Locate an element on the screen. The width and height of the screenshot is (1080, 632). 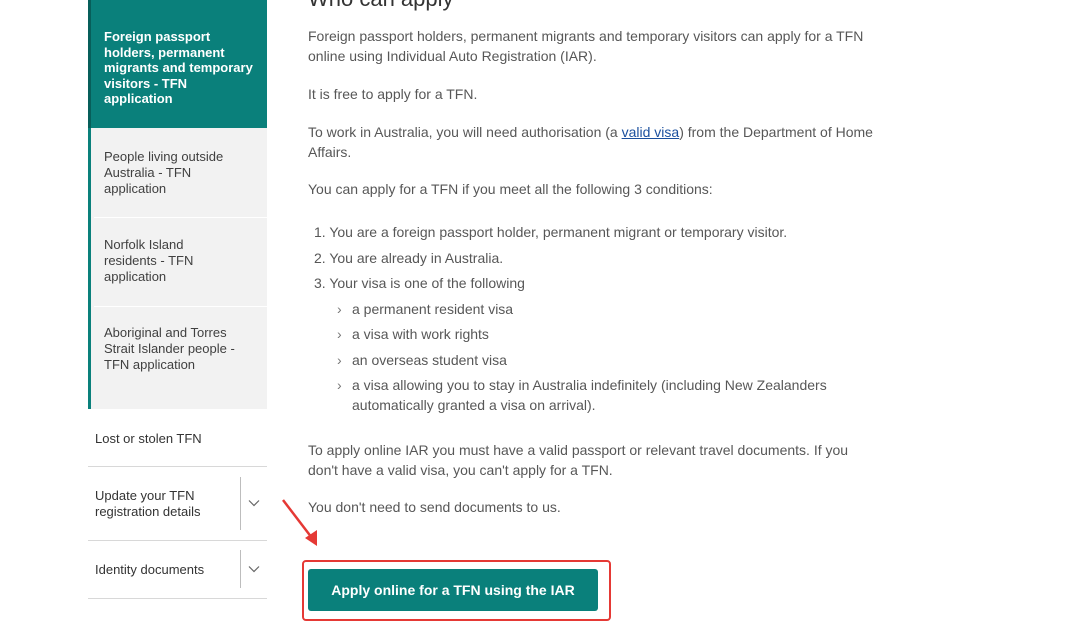
annotation-arrow-icon is located at coordinates (299, 522).